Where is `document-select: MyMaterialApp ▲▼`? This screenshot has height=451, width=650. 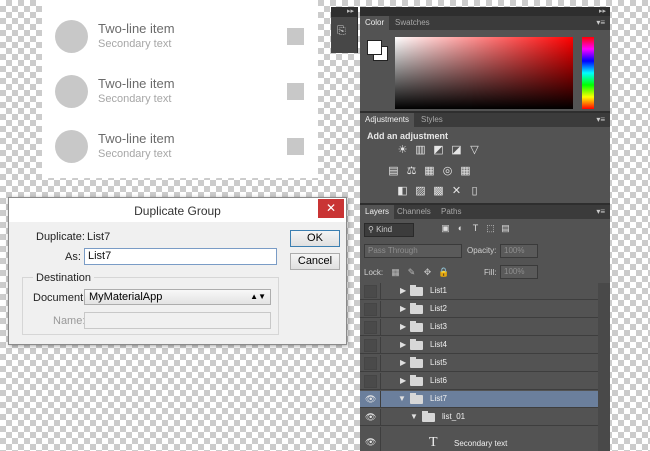
document-select: MyMaterialApp ▲▼ is located at coordinates (177, 297).